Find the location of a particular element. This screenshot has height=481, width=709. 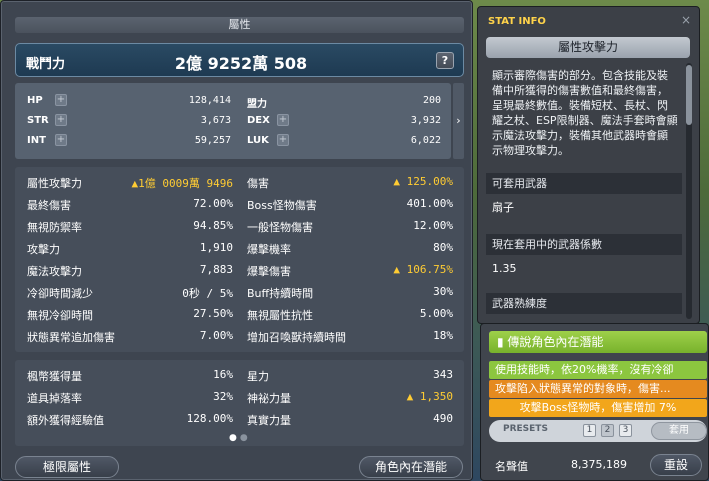

detail-stat-value: 401.00% is located at coordinates (429, 203).